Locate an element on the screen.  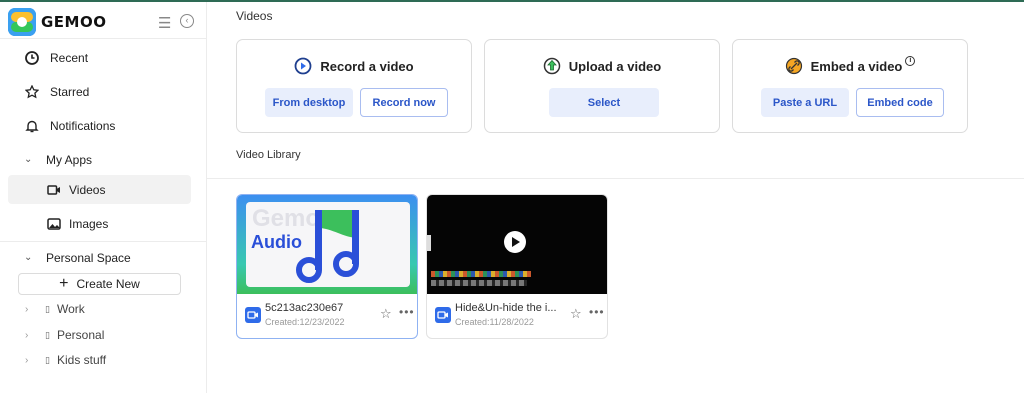
video-thumbnail: Gemoo Audio is located at coordinates (327, 244).